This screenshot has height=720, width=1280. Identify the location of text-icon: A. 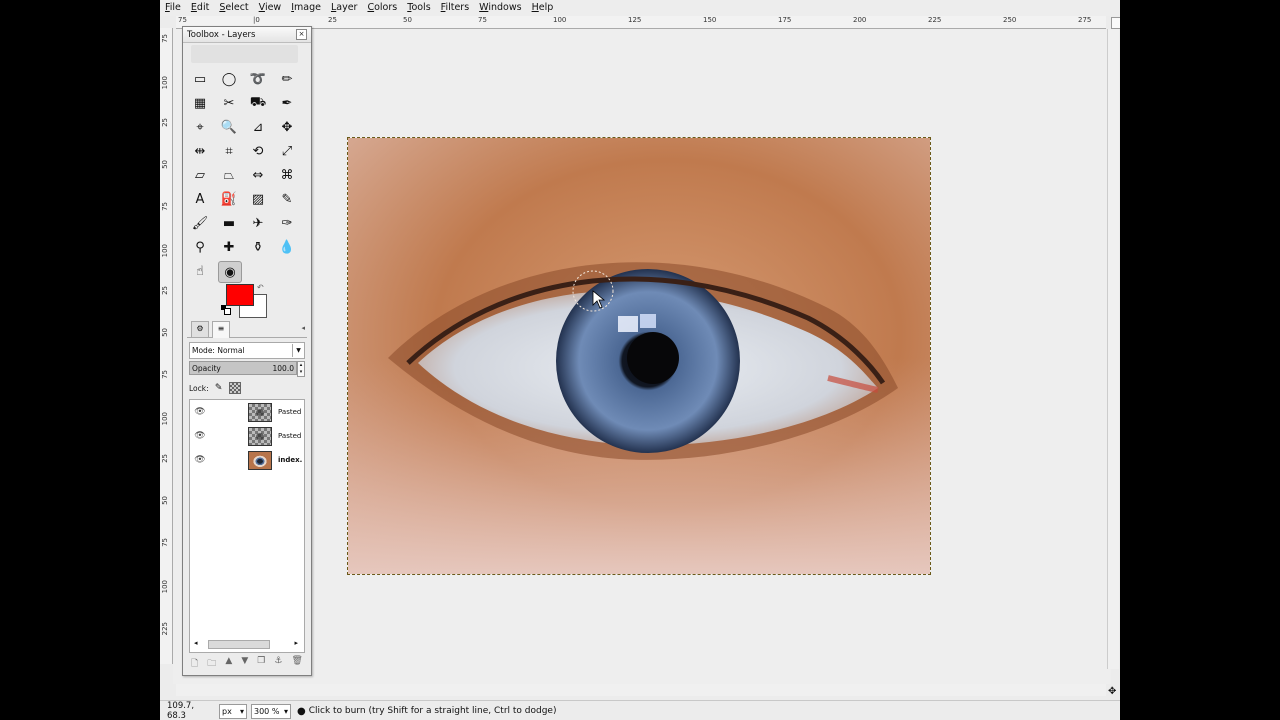
(200, 199).